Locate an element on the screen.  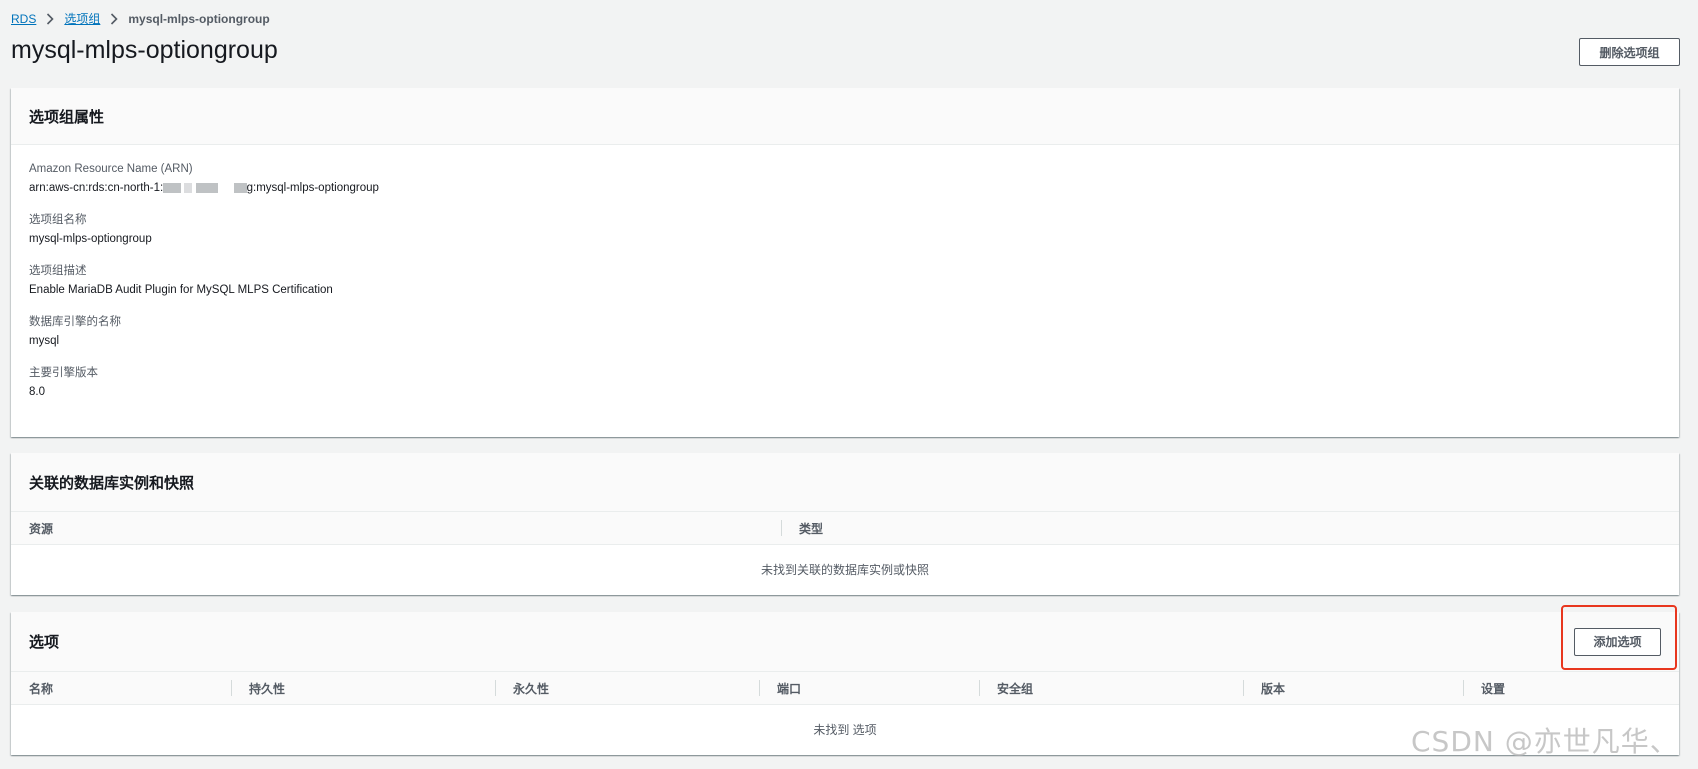
breadcrumb: RDS 选项组 mysql-mlps-optiongroup is located at coordinates (140, 18).